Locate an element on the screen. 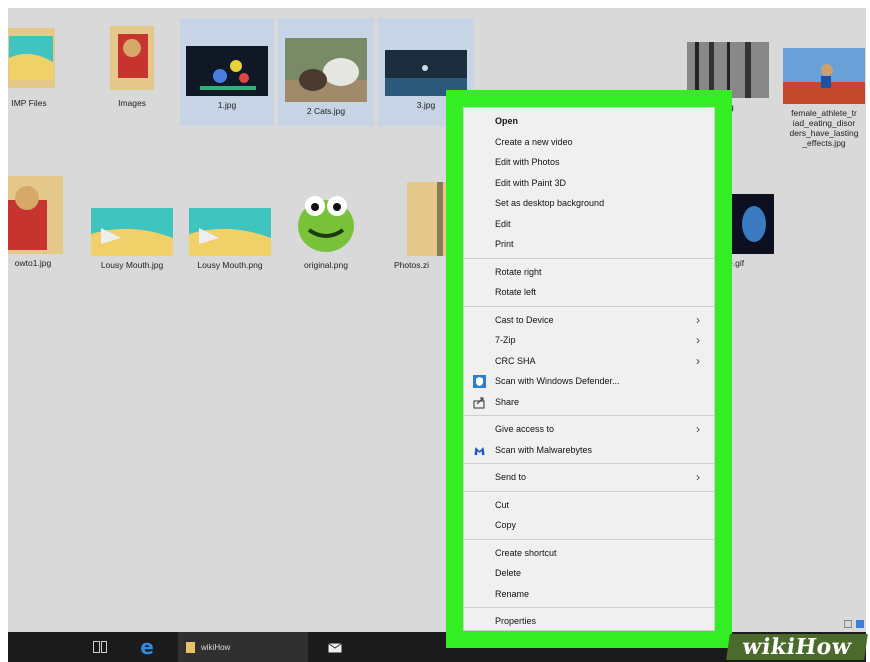 The height and width of the screenshot is (662, 870). menu-item-edit-with-paint-3d: Edit with Paint 3D is located at coordinates (589, 183).